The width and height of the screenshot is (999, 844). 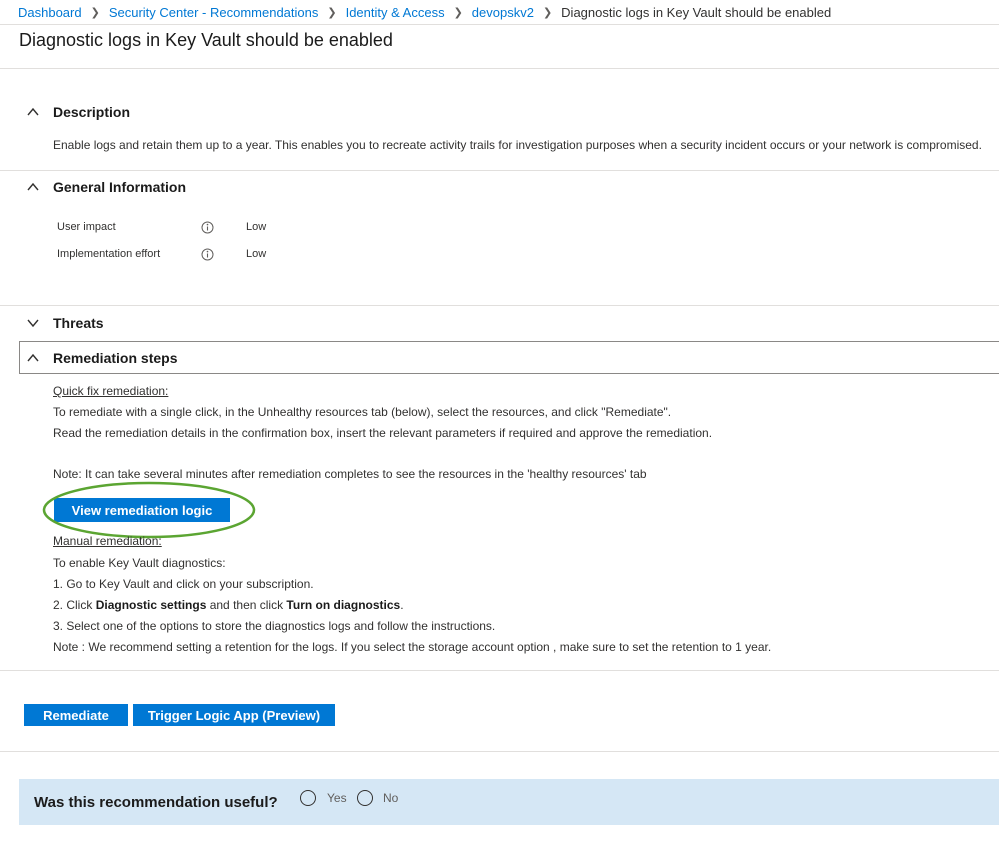 What do you see at coordinates (111, 391) in the screenshot?
I see `quick-fix-title: Quick fix remediation:` at bounding box center [111, 391].